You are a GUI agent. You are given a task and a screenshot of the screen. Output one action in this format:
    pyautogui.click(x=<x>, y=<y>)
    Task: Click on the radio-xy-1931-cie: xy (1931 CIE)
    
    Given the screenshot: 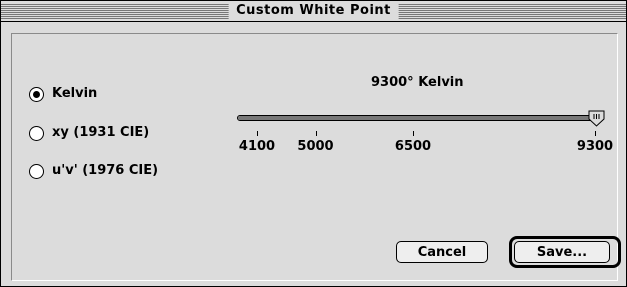 What is the action you would take?
    pyautogui.click(x=89, y=133)
    